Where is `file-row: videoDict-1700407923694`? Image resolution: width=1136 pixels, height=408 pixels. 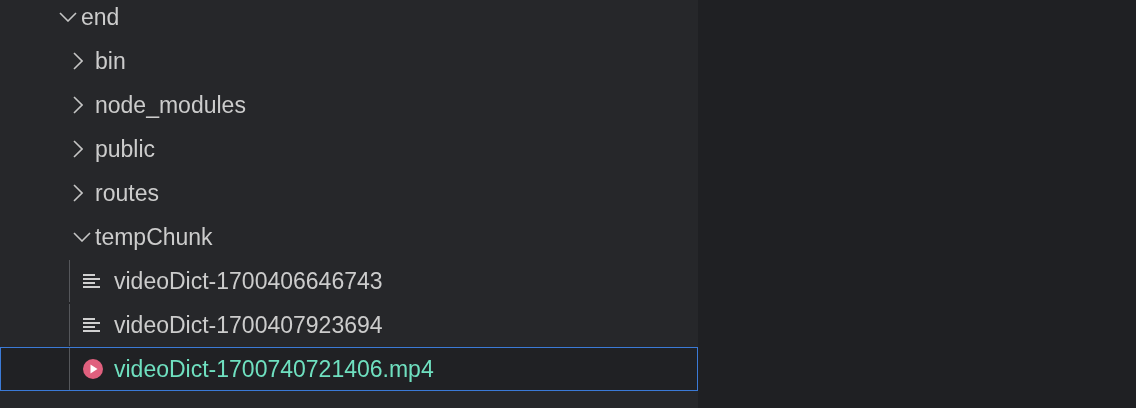 file-row: videoDict-1700407923694 is located at coordinates (349, 325).